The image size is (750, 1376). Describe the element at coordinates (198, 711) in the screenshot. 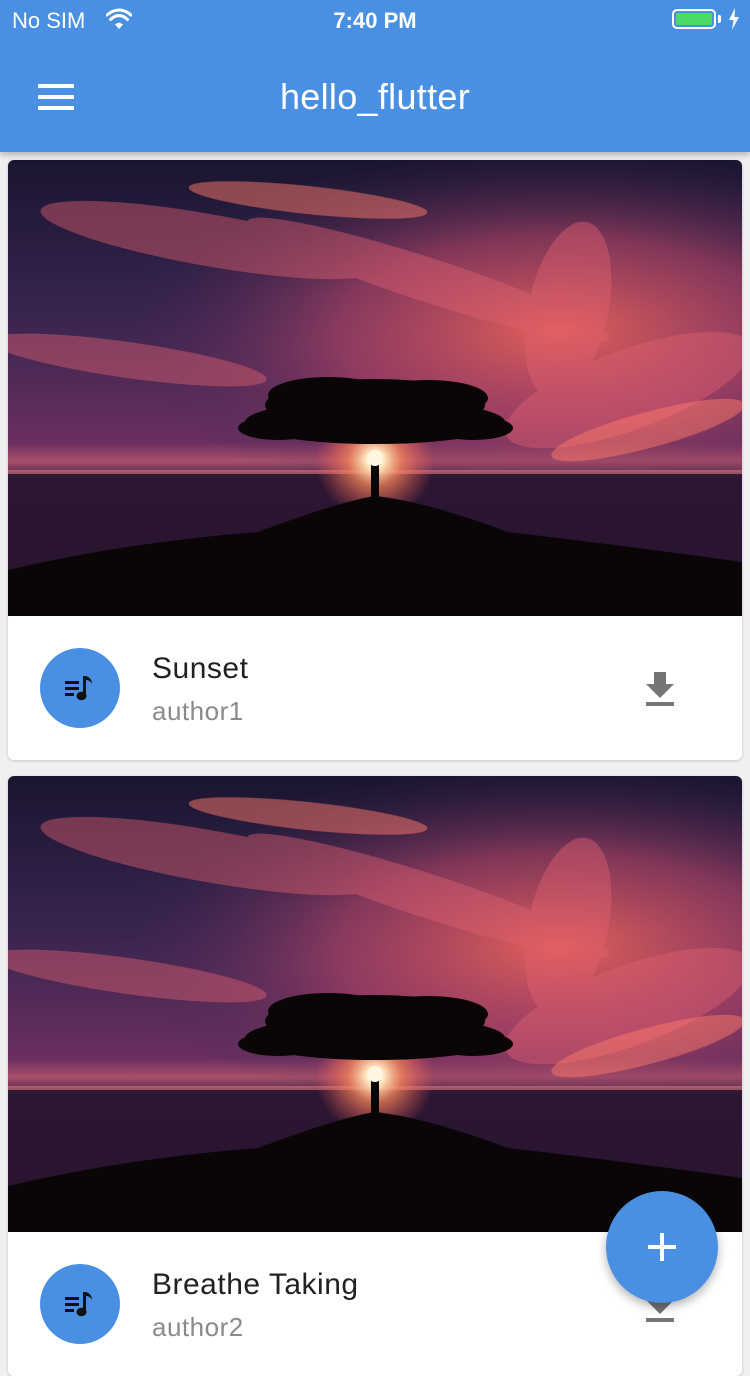

I see `card-author: author1` at that location.